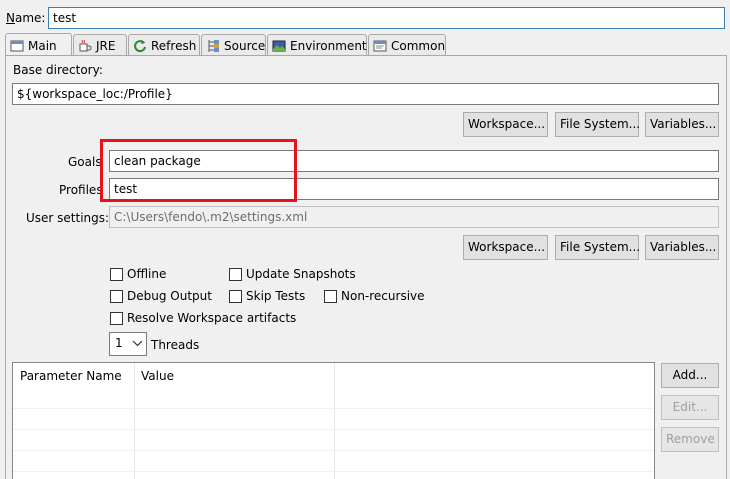 This screenshot has width=730, height=479. I want to click on refresh-icon, so click(140, 46).